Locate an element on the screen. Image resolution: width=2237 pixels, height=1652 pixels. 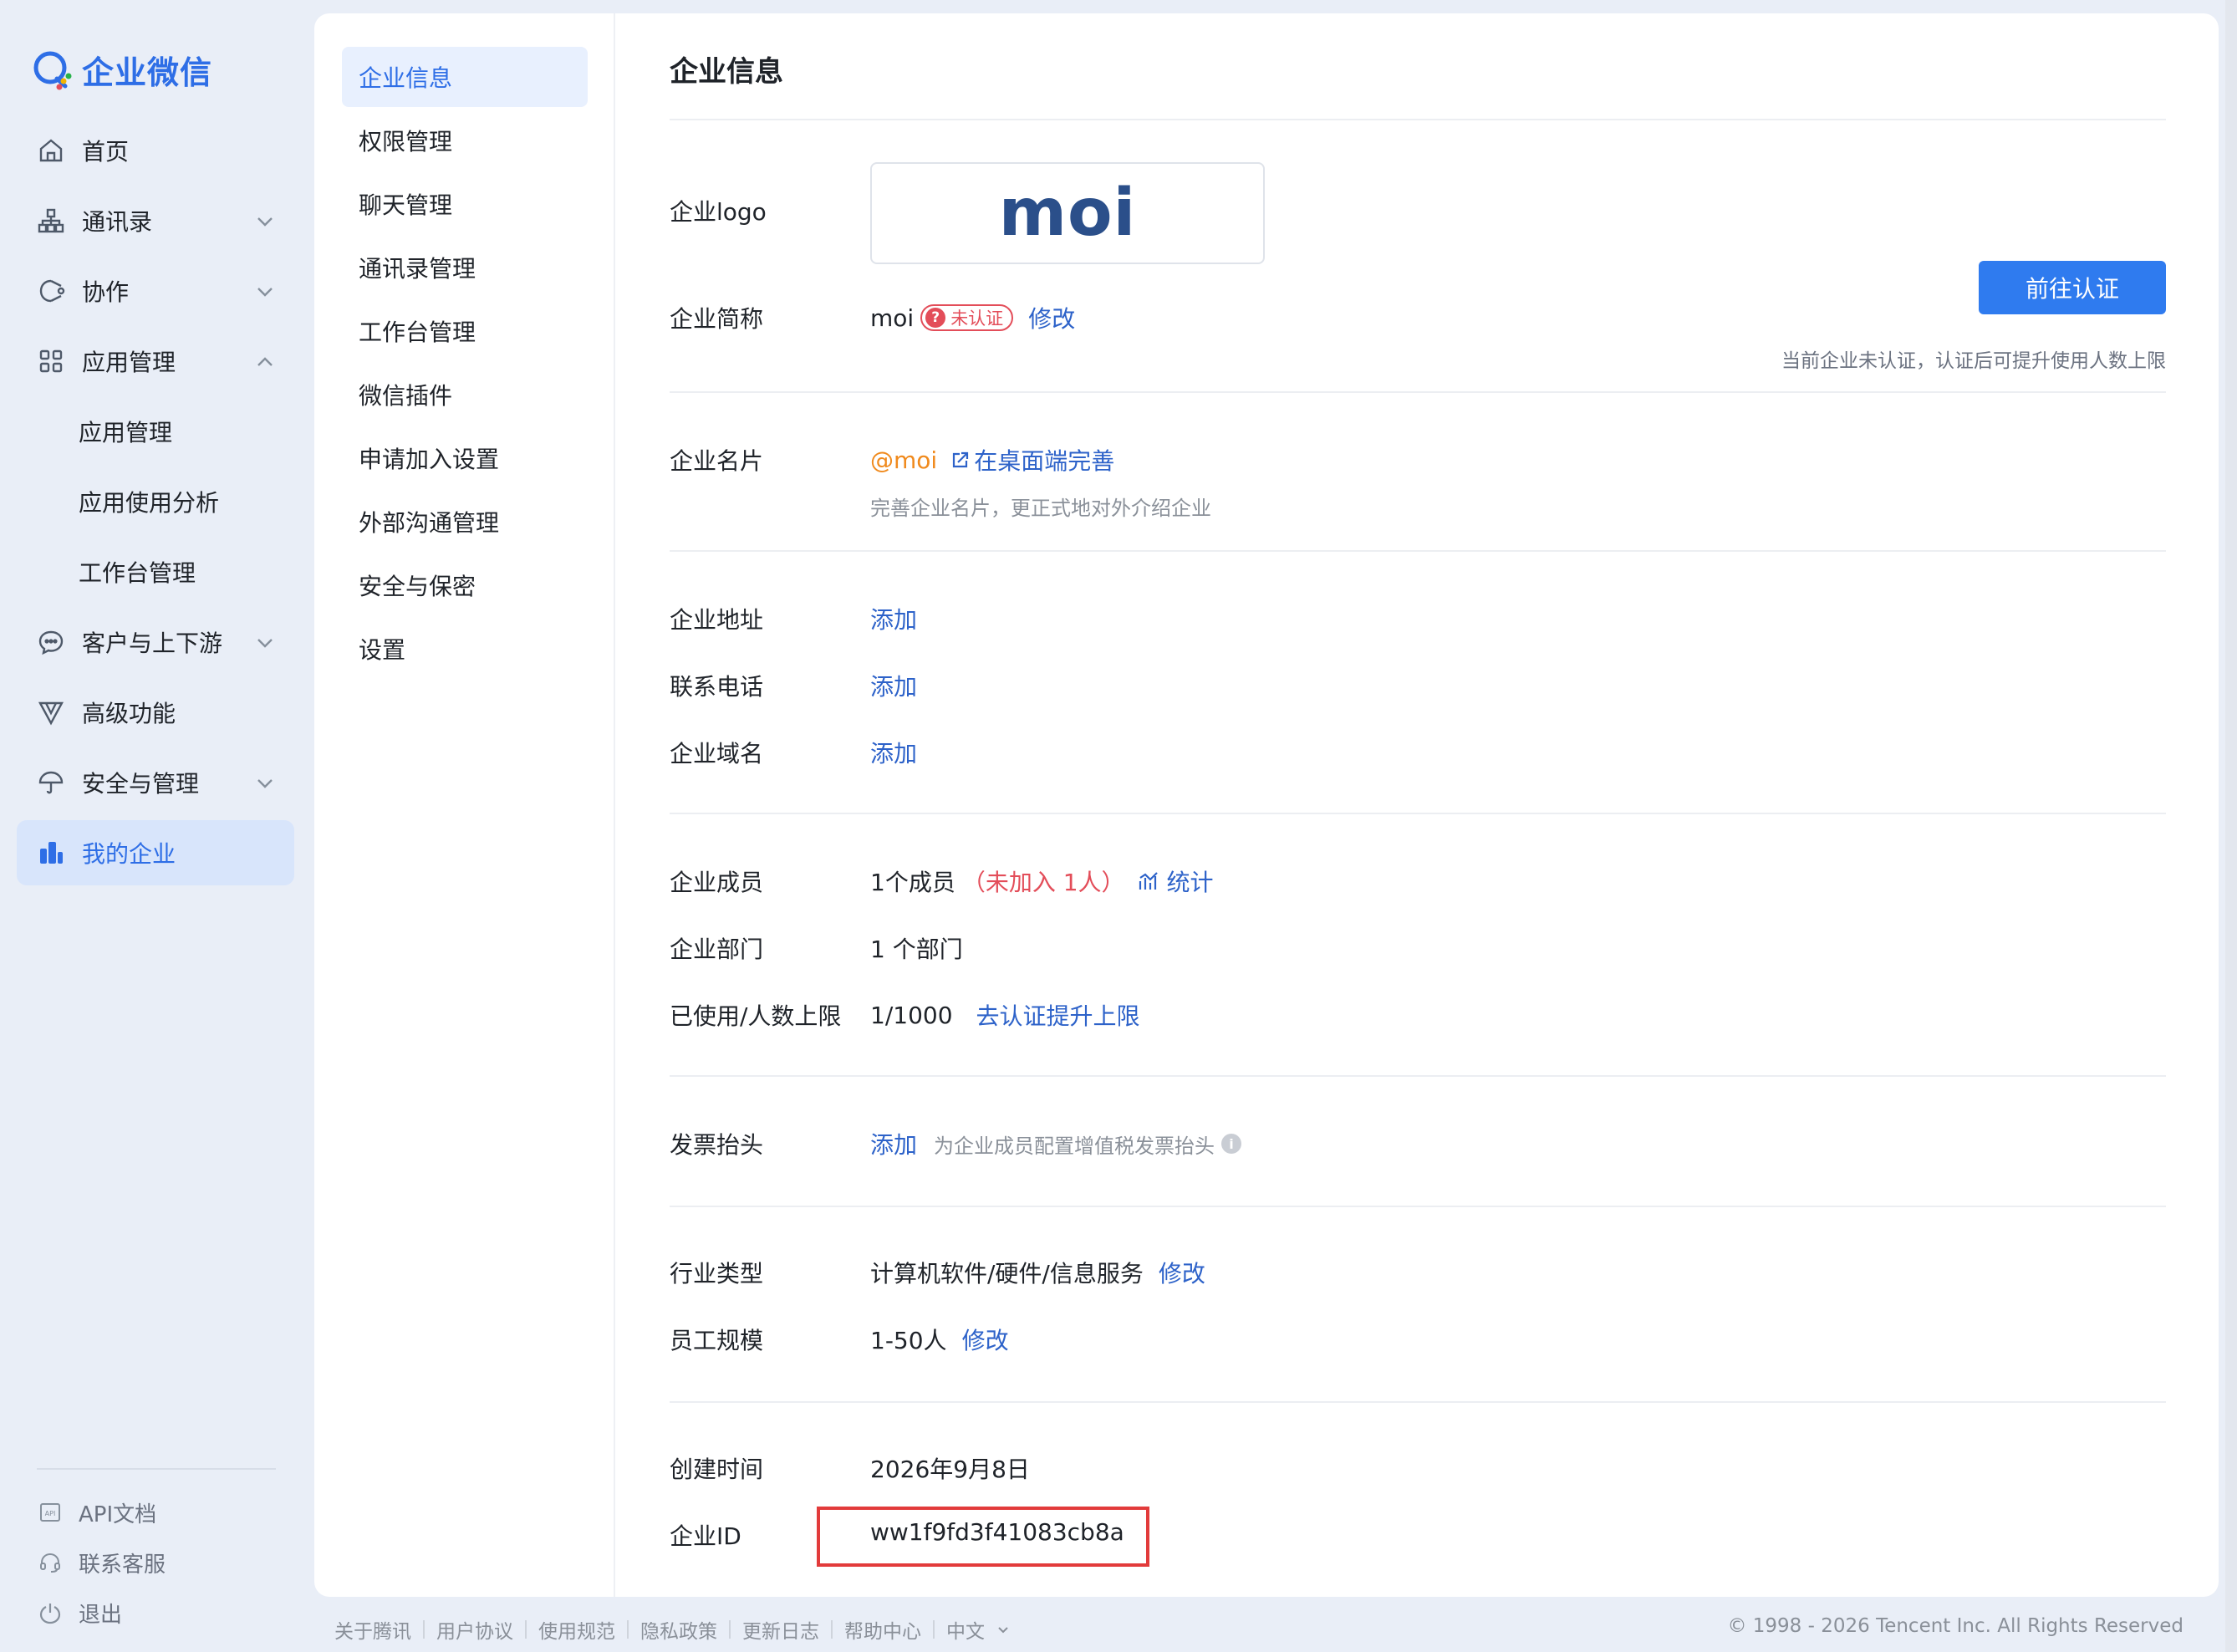
verify-raise-limit-link: 去认证提升上限 is located at coordinates (1058, 1015).